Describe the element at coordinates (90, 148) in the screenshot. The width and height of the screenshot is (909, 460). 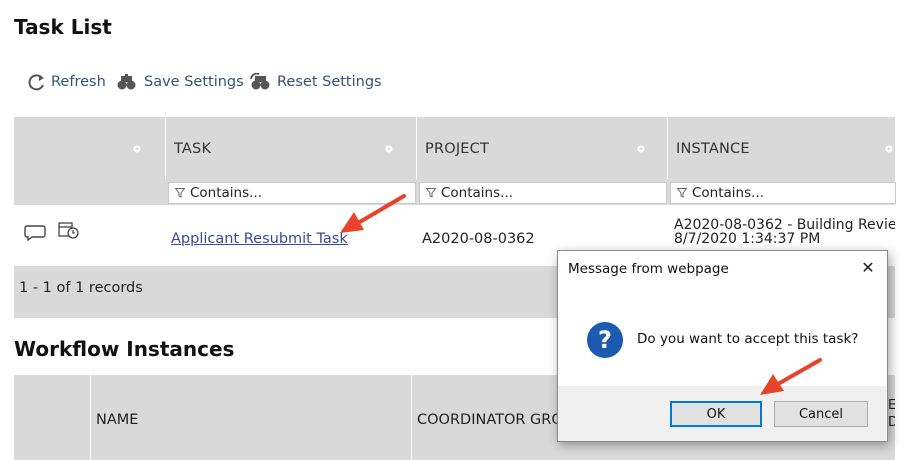
I see `actions-column-header` at that location.